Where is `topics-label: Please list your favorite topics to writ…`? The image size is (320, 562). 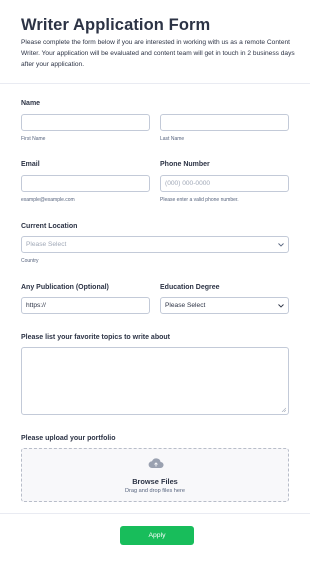
topics-label: Please list your favorite topics to writ… is located at coordinates (95, 337).